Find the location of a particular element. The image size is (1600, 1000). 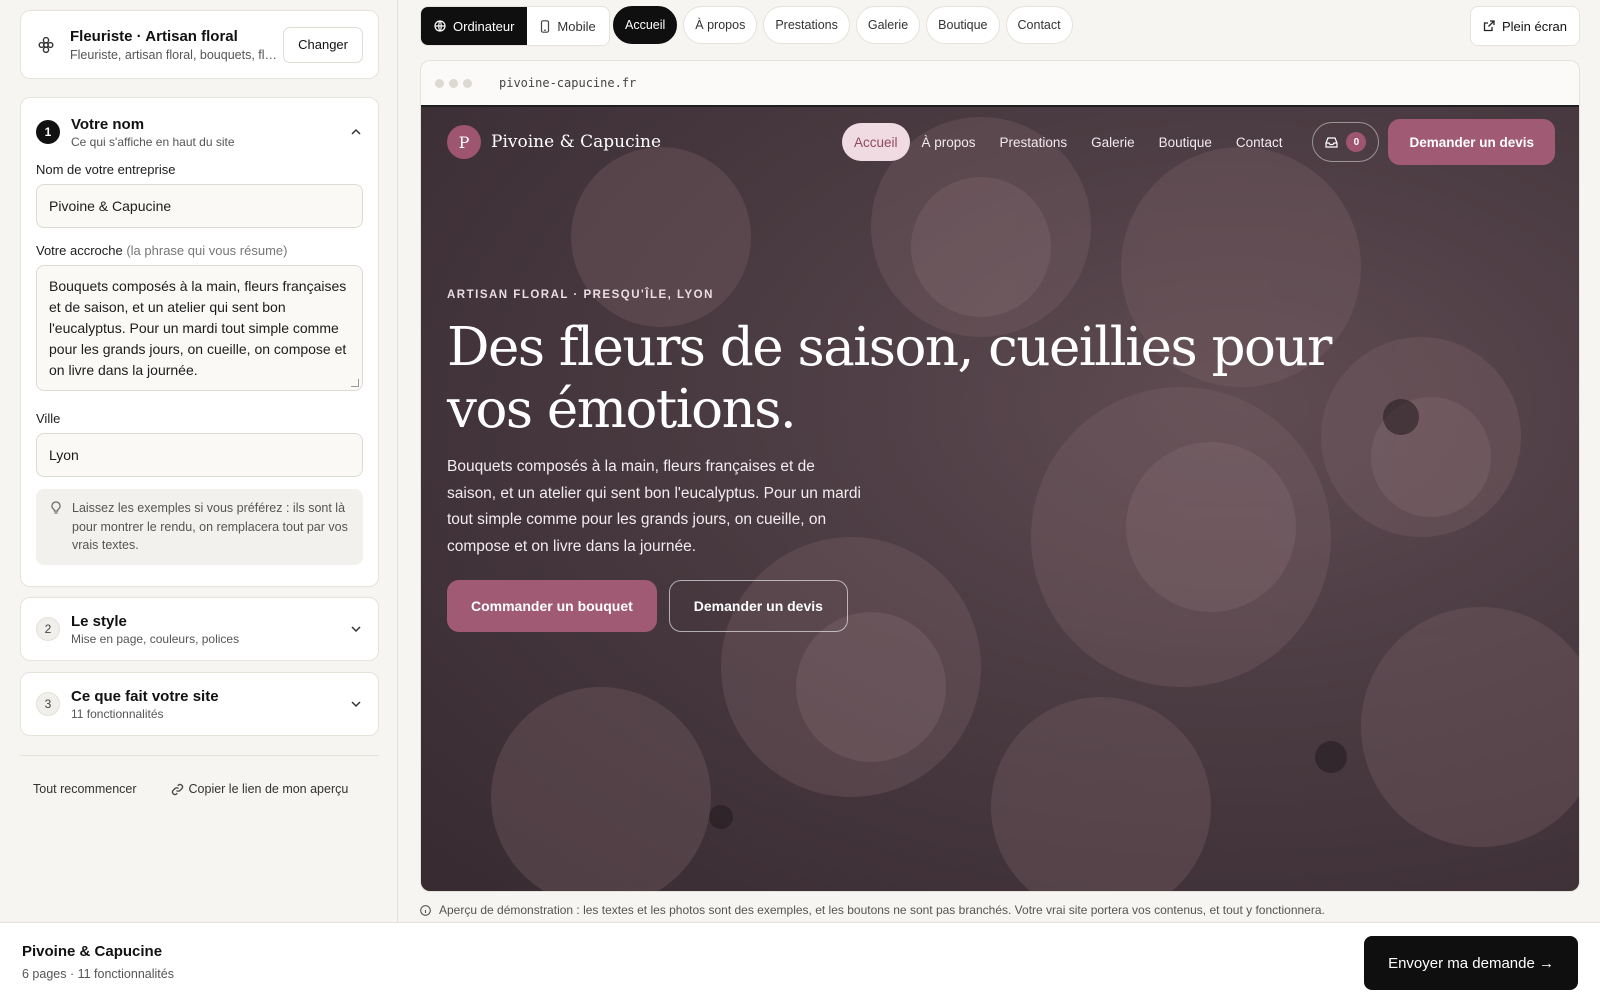

tagline-label-hint: (la phrase qui vous résume) is located at coordinates (207, 250).